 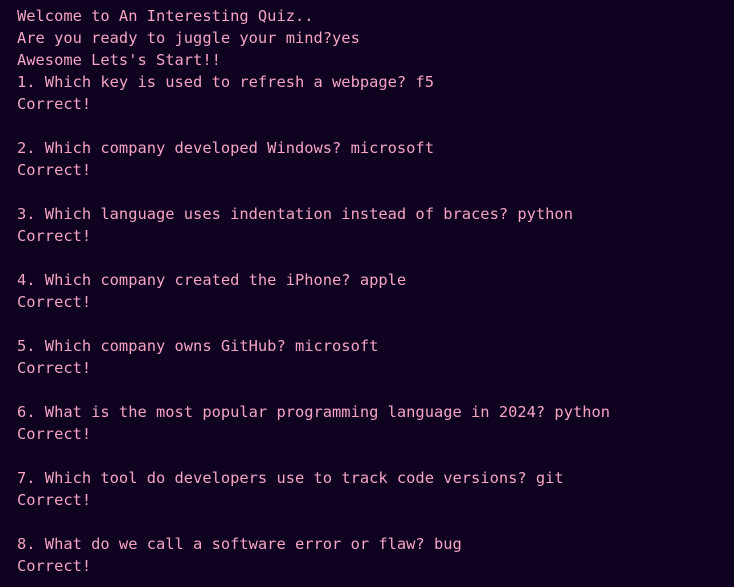 I want to click on result-line-2: Correct!, so click(x=54, y=170).